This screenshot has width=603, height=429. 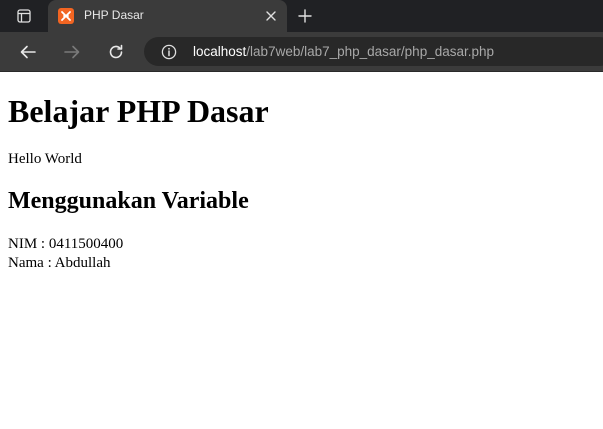 I want to click on nim-text: NIM : 0411500400, so click(x=66, y=244).